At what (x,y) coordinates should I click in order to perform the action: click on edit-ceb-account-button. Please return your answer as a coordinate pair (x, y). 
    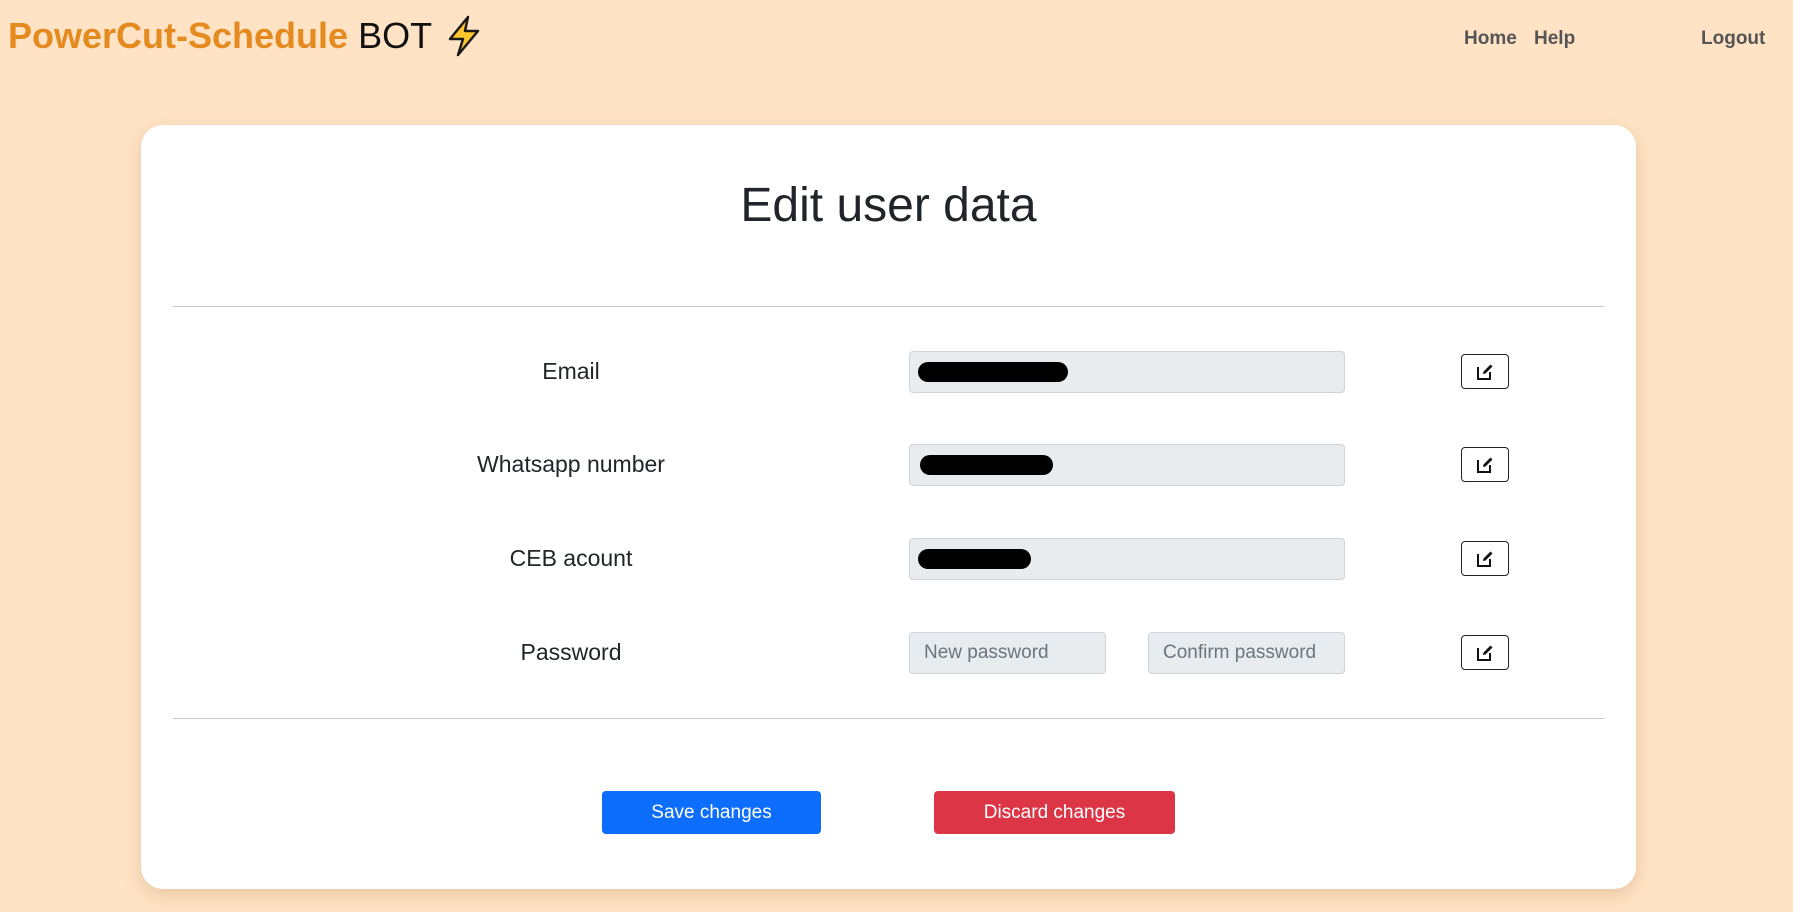
    Looking at the image, I should click on (1485, 558).